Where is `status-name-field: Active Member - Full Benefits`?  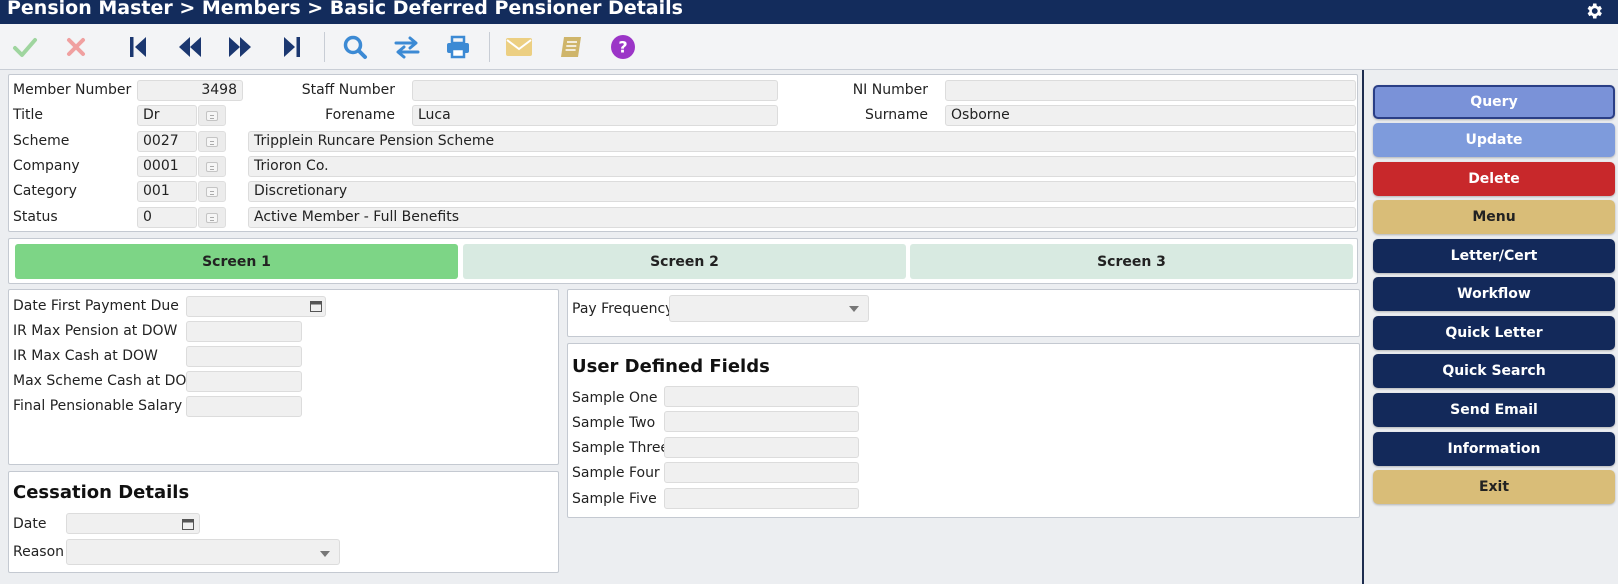
status-name-field: Active Member - Full Benefits is located at coordinates (802, 217).